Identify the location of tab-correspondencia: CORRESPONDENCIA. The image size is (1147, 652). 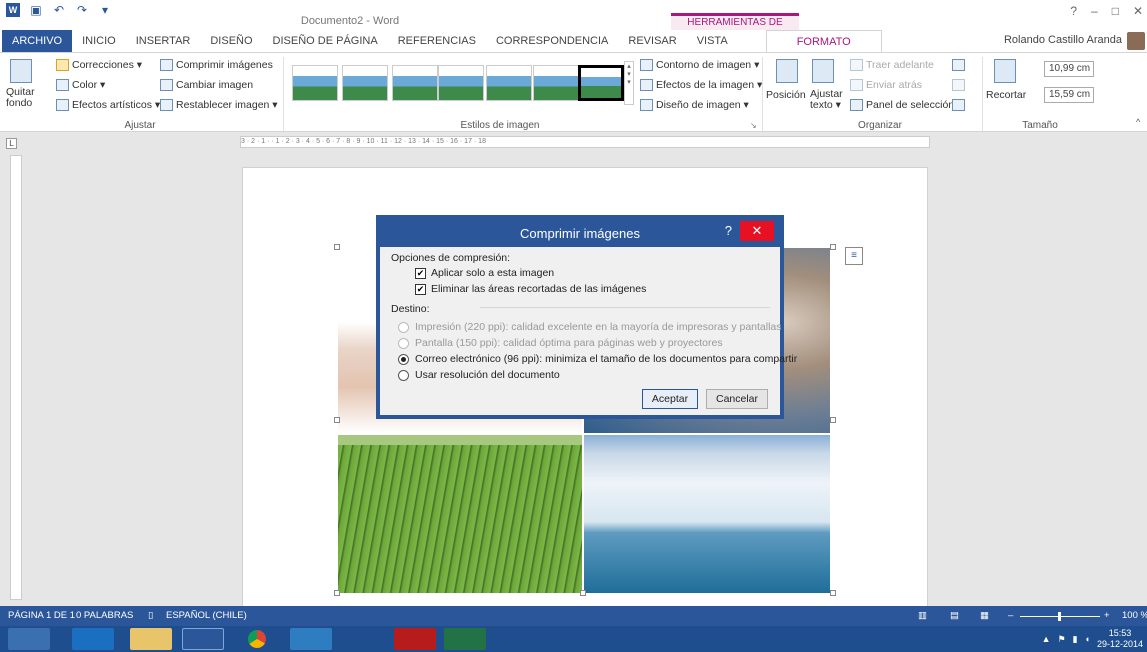
(552, 41).